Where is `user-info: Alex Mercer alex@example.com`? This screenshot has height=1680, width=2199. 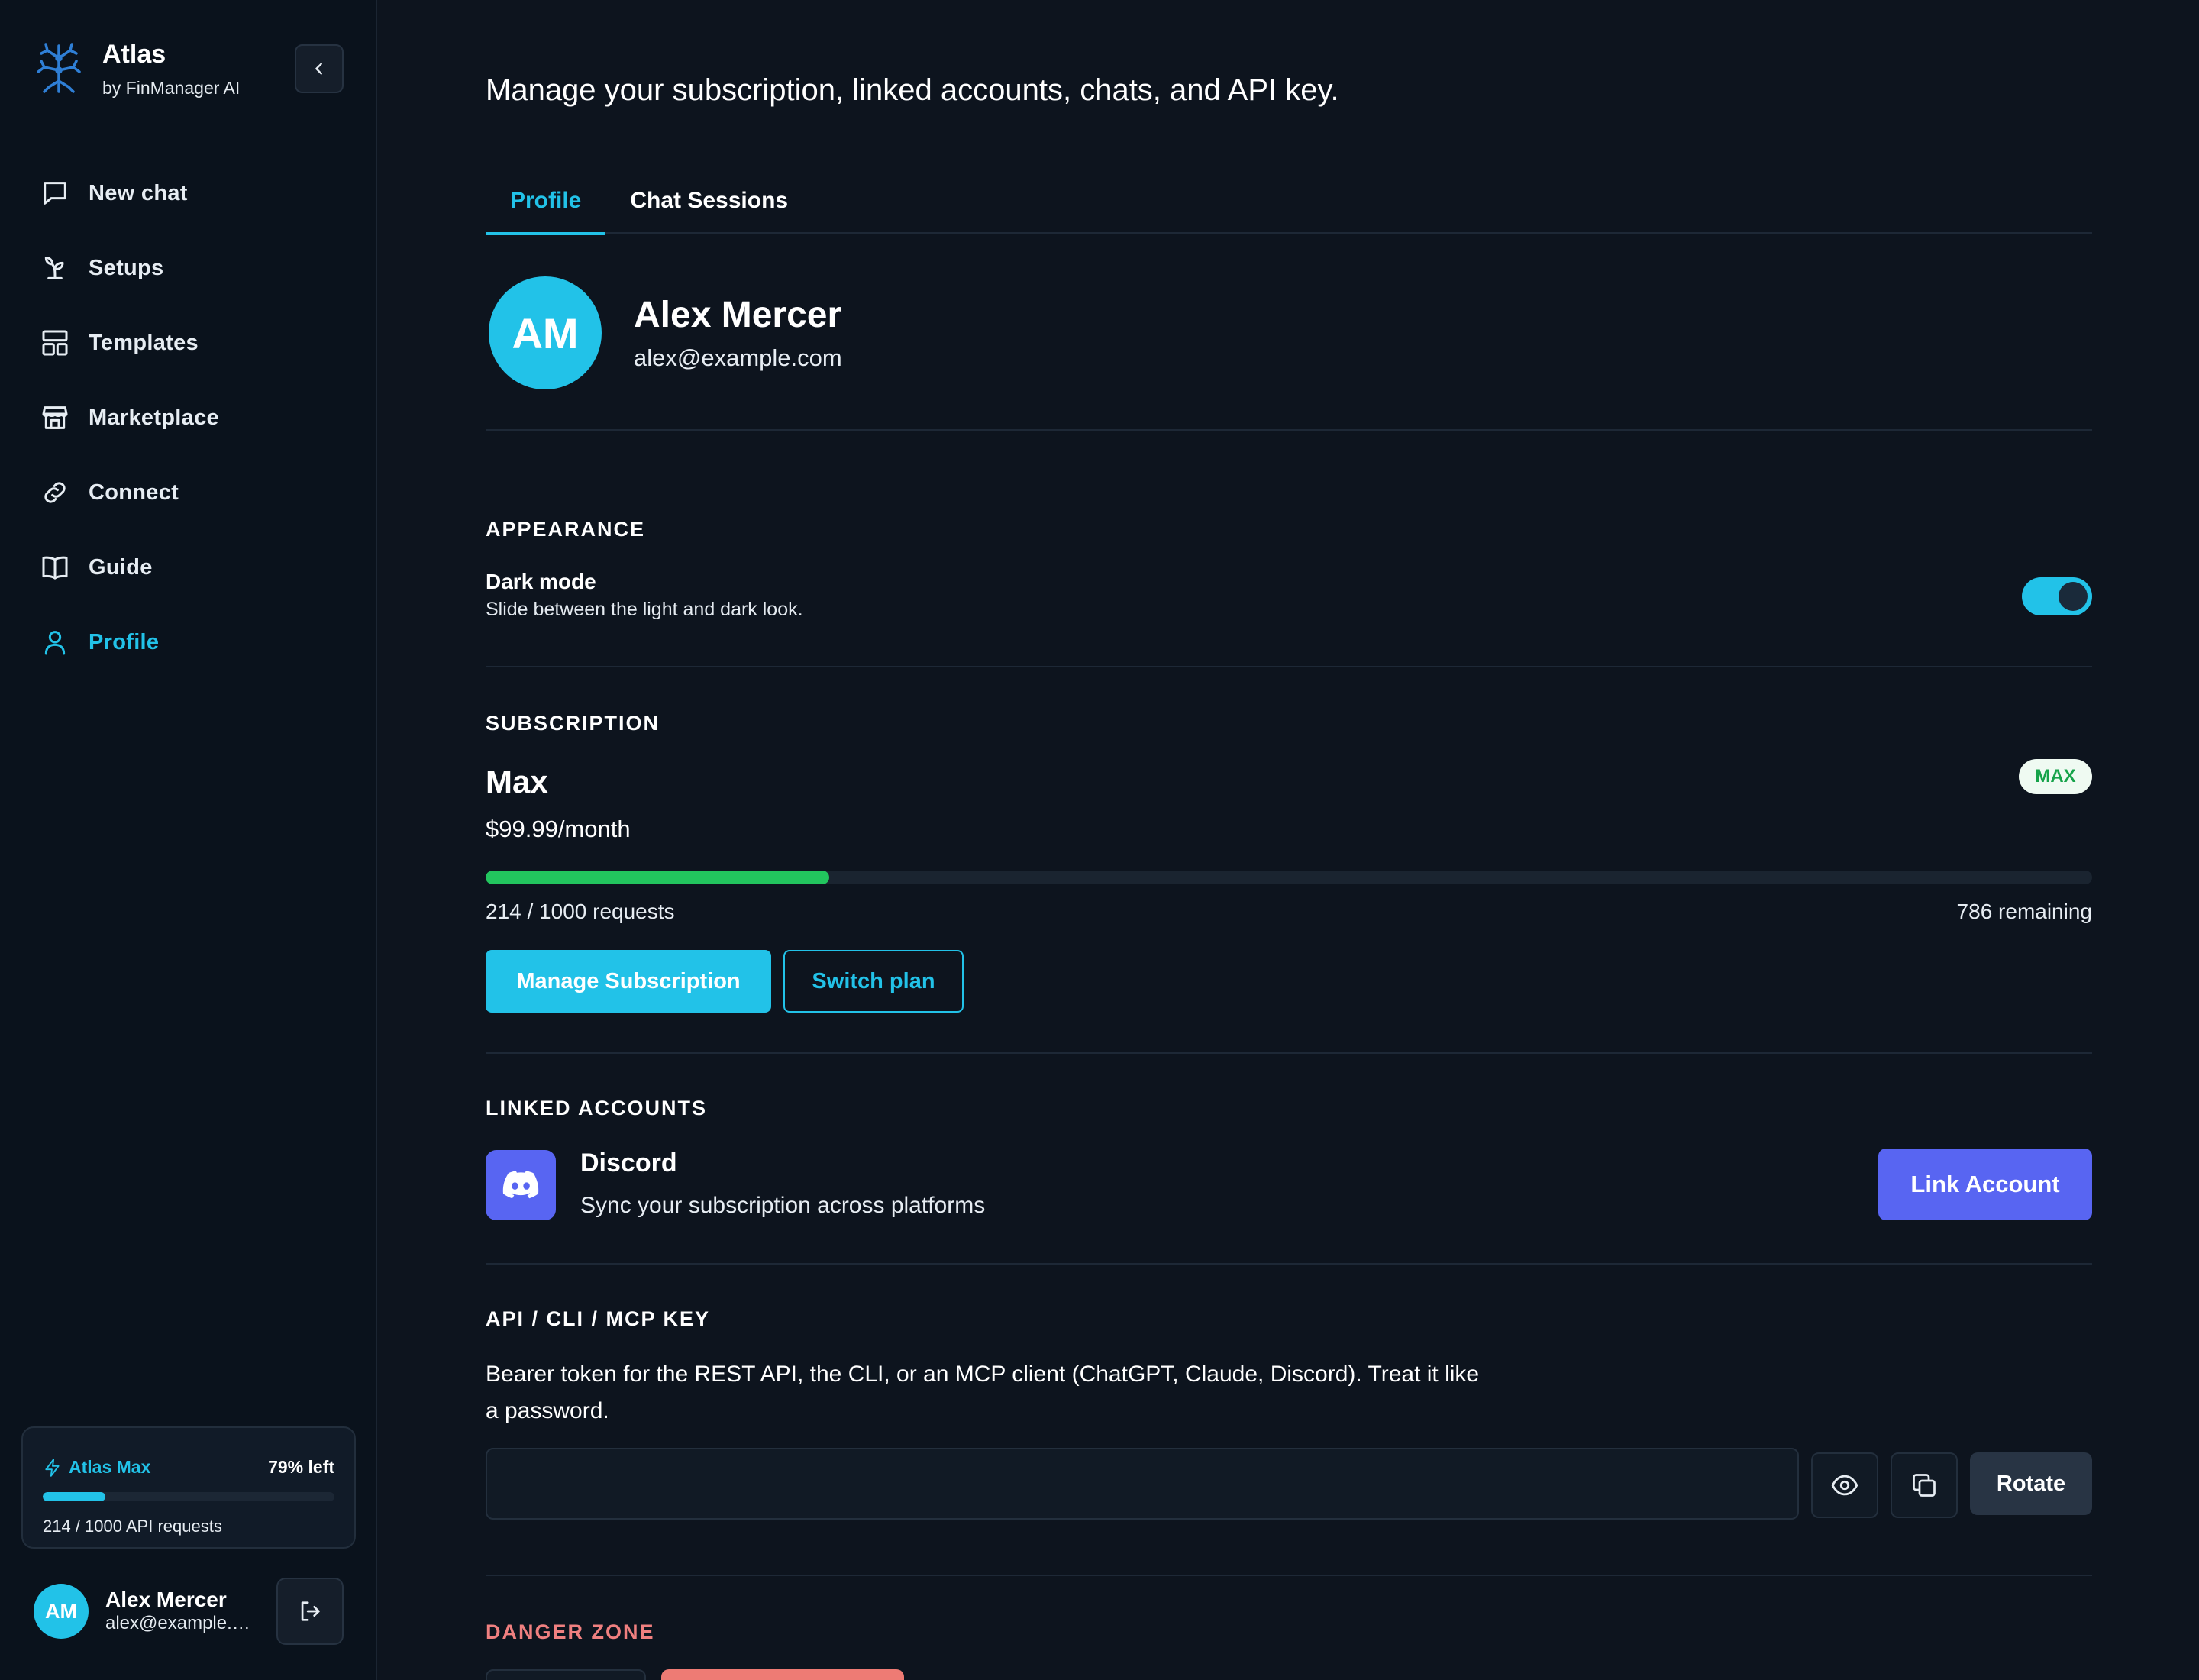
user-info: Alex Mercer alex@example.com is located at coordinates (181, 1612).